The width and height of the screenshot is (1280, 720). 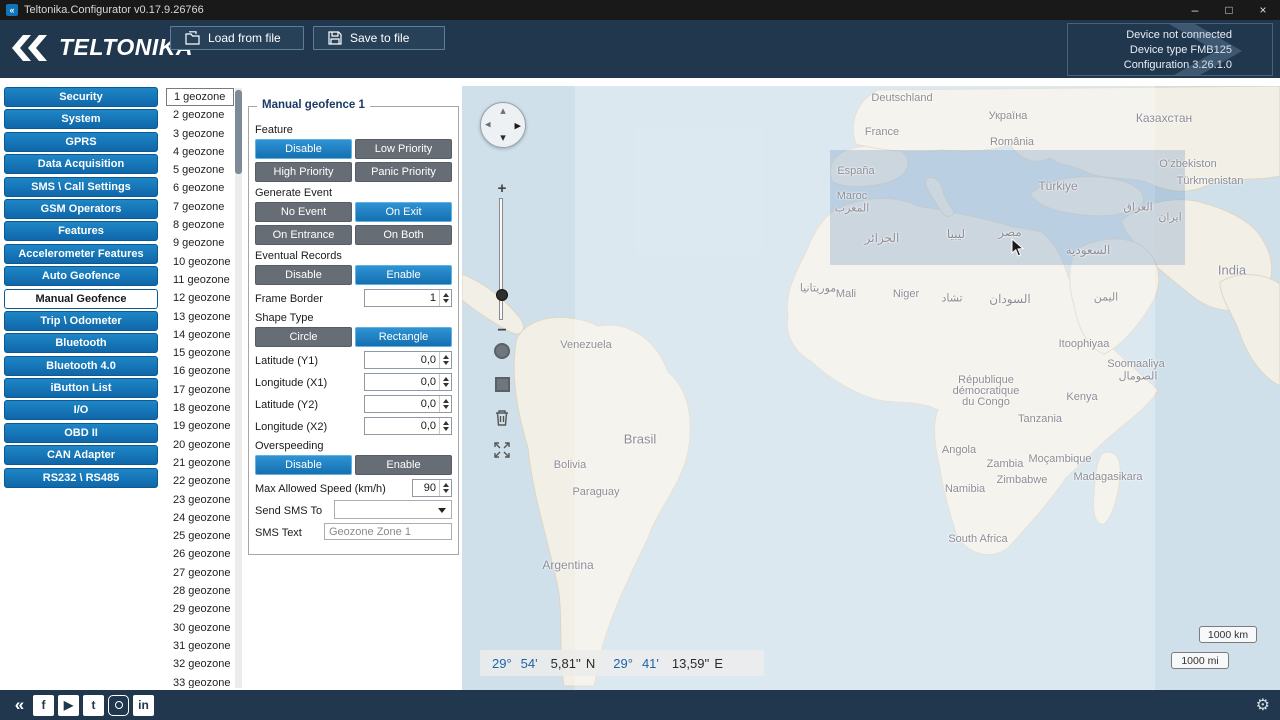 I want to click on zoom-in-button: +, so click(x=502, y=188).